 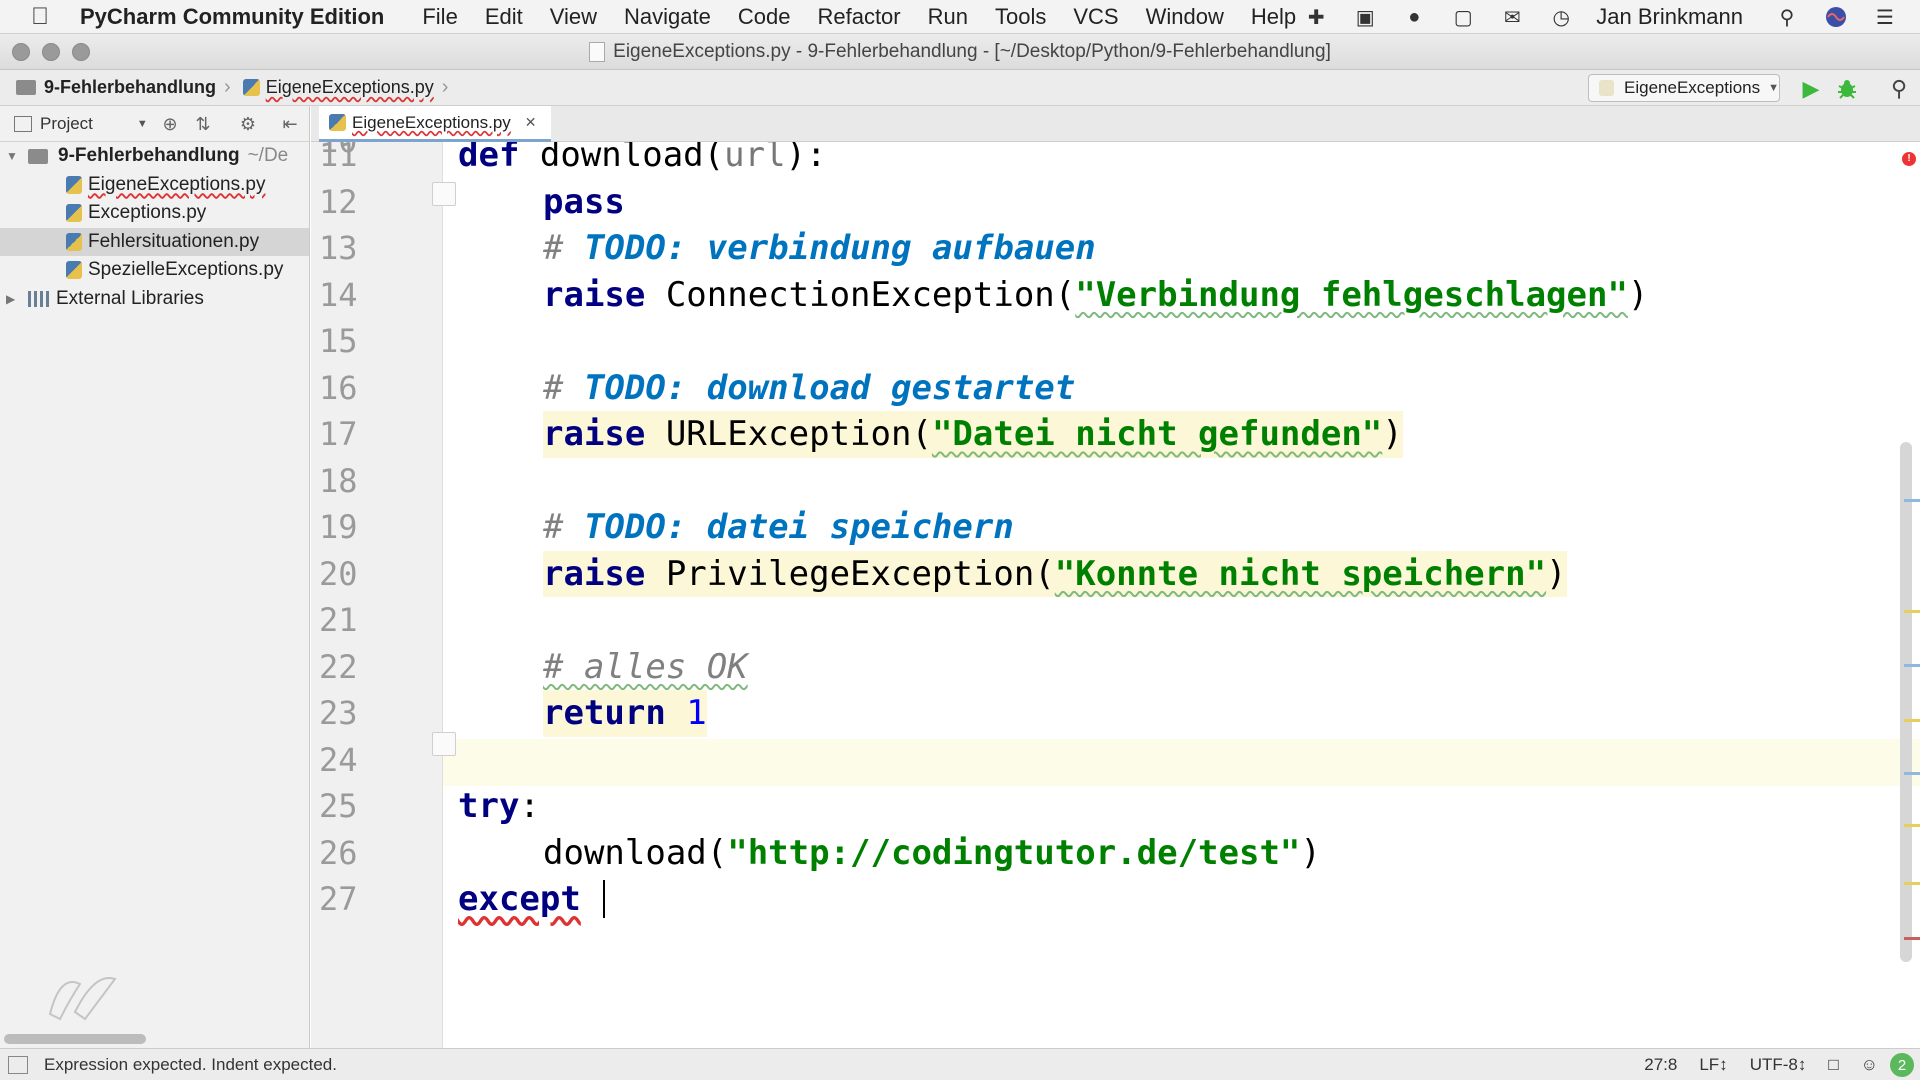 I want to click on close-icon: ✕, so click(x=531, y=122).